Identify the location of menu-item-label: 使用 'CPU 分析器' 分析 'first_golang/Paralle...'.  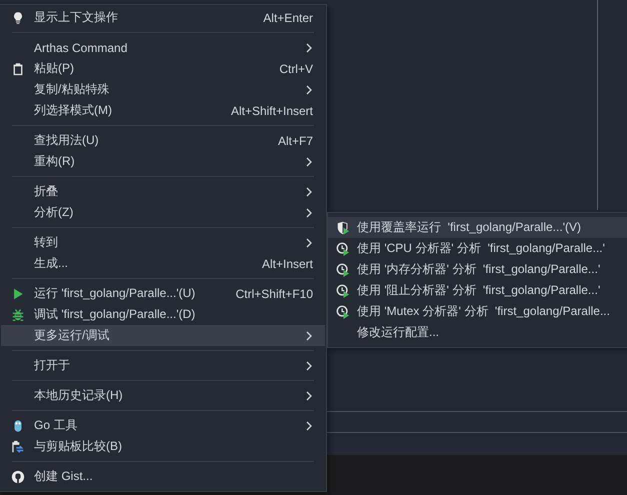
(481, 248).